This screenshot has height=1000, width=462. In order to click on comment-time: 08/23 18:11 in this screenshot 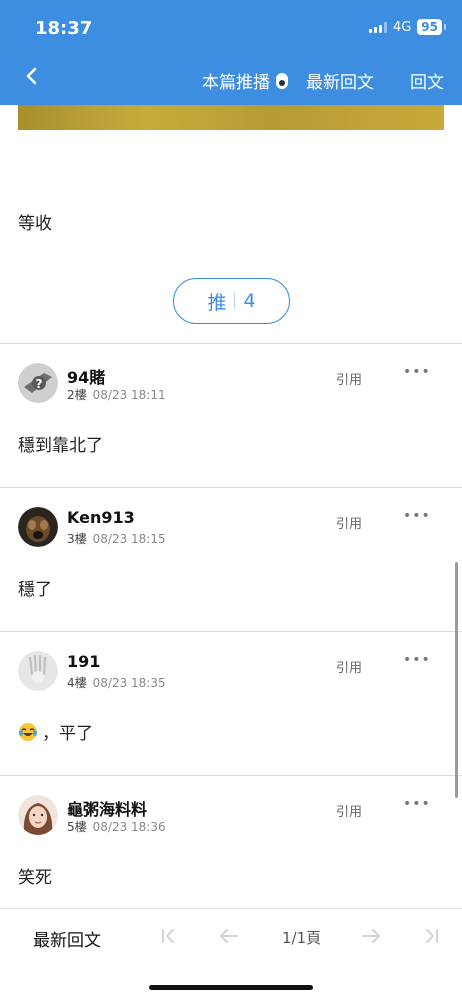, I will do `click(129, 395)`.